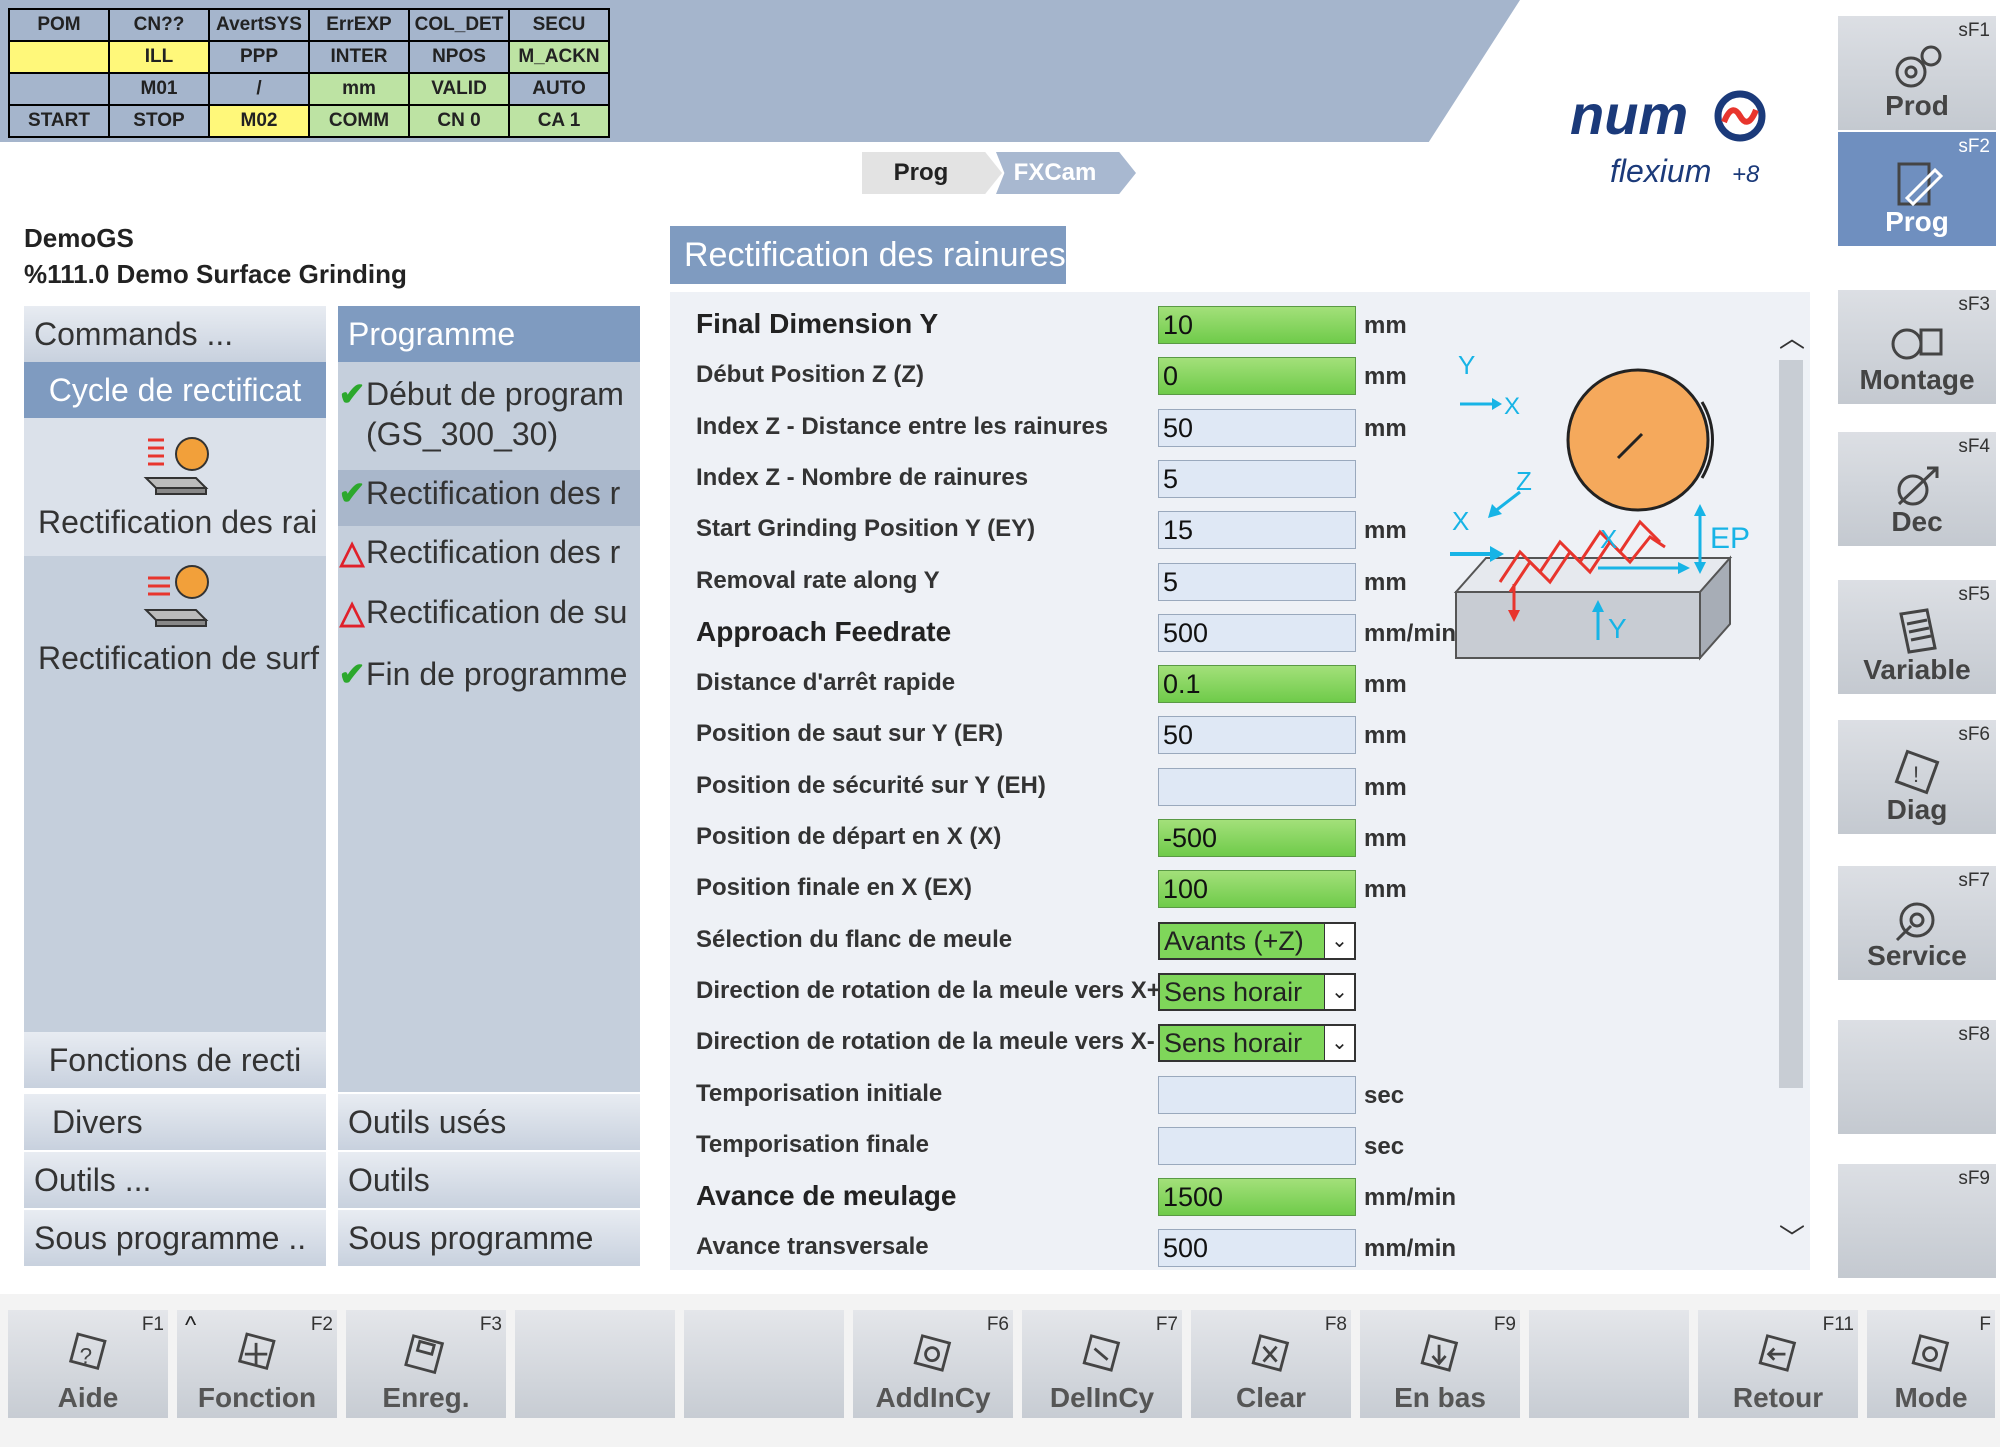 This screenshot has height=1447, width=2000. Describe the element at coordinates (1271, 1364) in the screenshot. I see `bottom-softkey-8: F8 Clear` at that location.